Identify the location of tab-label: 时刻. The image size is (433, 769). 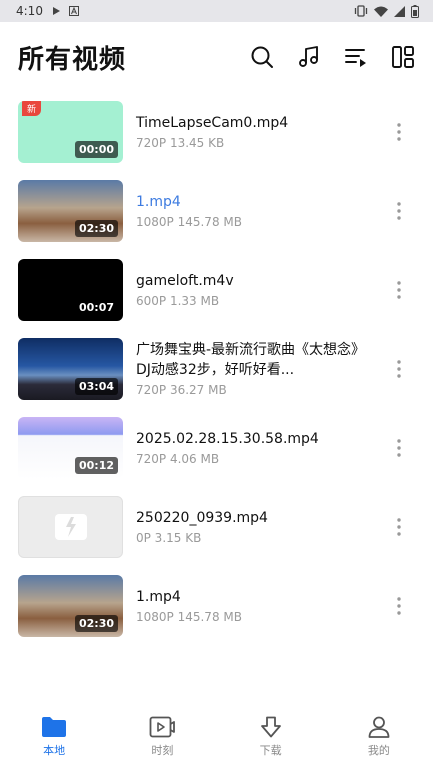
(162, 750).